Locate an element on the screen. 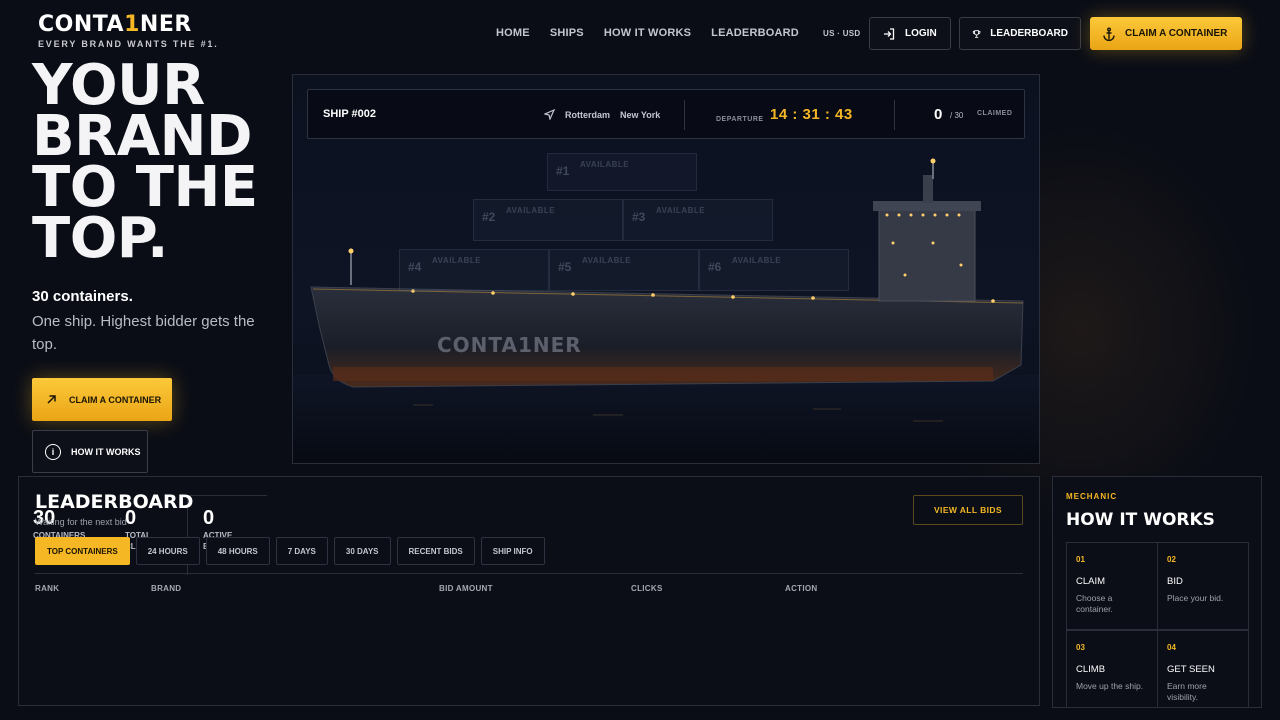 The width and height of the screenshot is (1280, 720). slot-number: #2 is located at coordinates (489, 217).